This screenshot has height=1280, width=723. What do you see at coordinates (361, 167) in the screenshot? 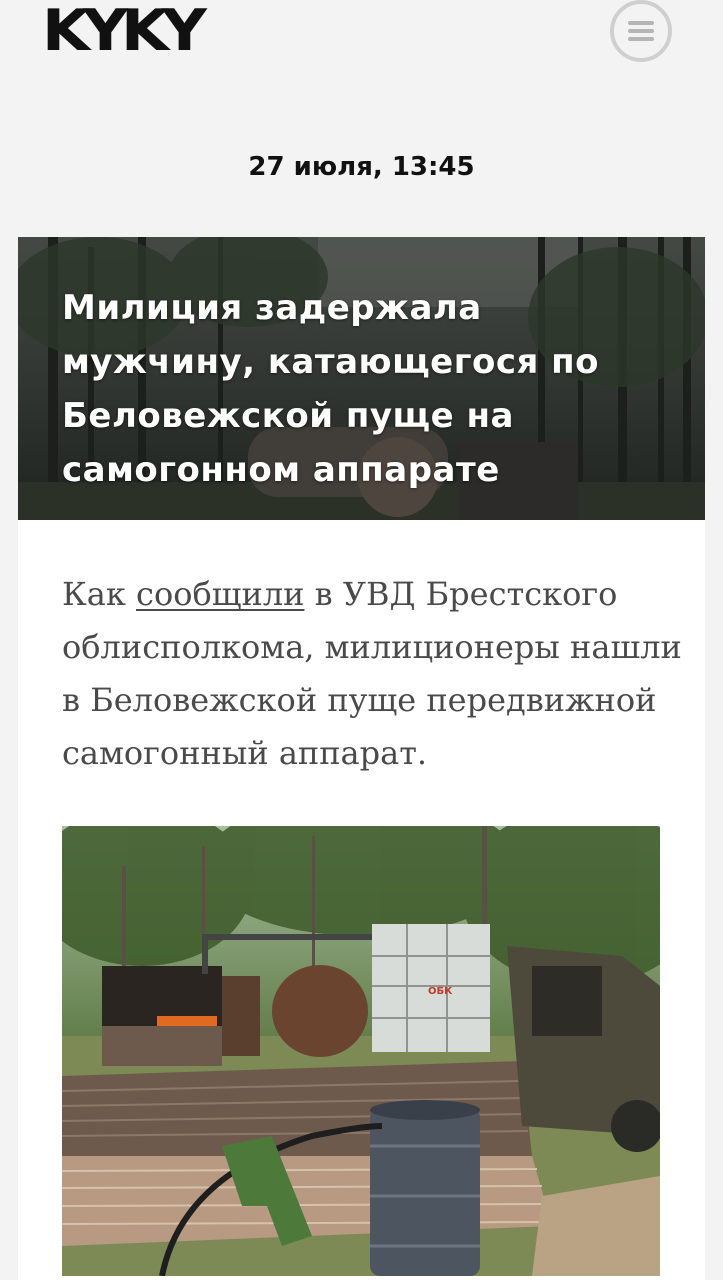
I see `article-date: 27 июля, 13:45` at bounding box center [361, 167].